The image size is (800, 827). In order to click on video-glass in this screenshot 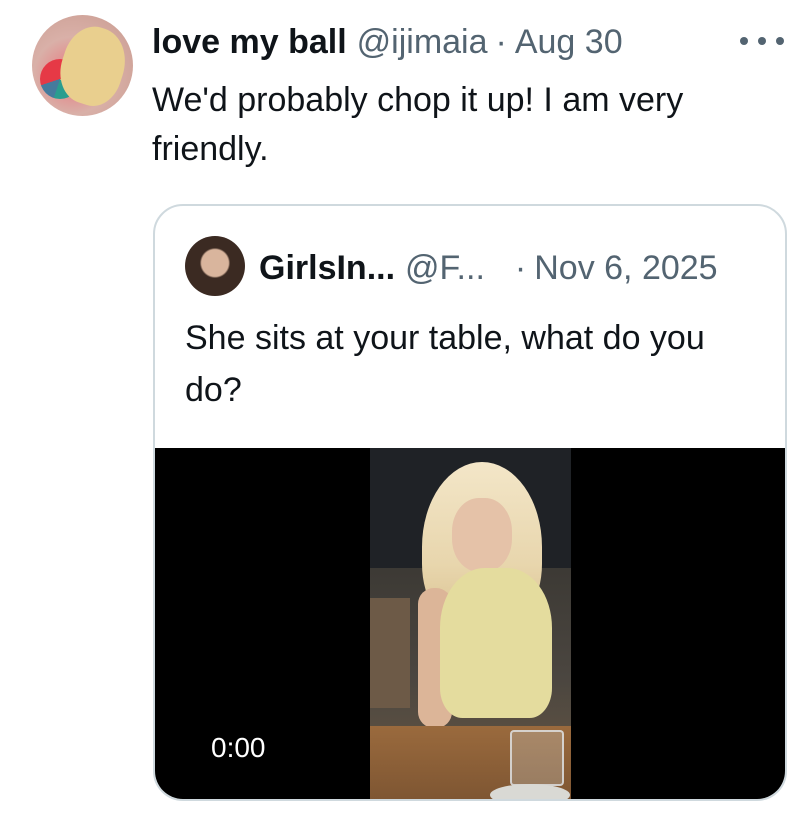, I will do `click(537, 758)`.